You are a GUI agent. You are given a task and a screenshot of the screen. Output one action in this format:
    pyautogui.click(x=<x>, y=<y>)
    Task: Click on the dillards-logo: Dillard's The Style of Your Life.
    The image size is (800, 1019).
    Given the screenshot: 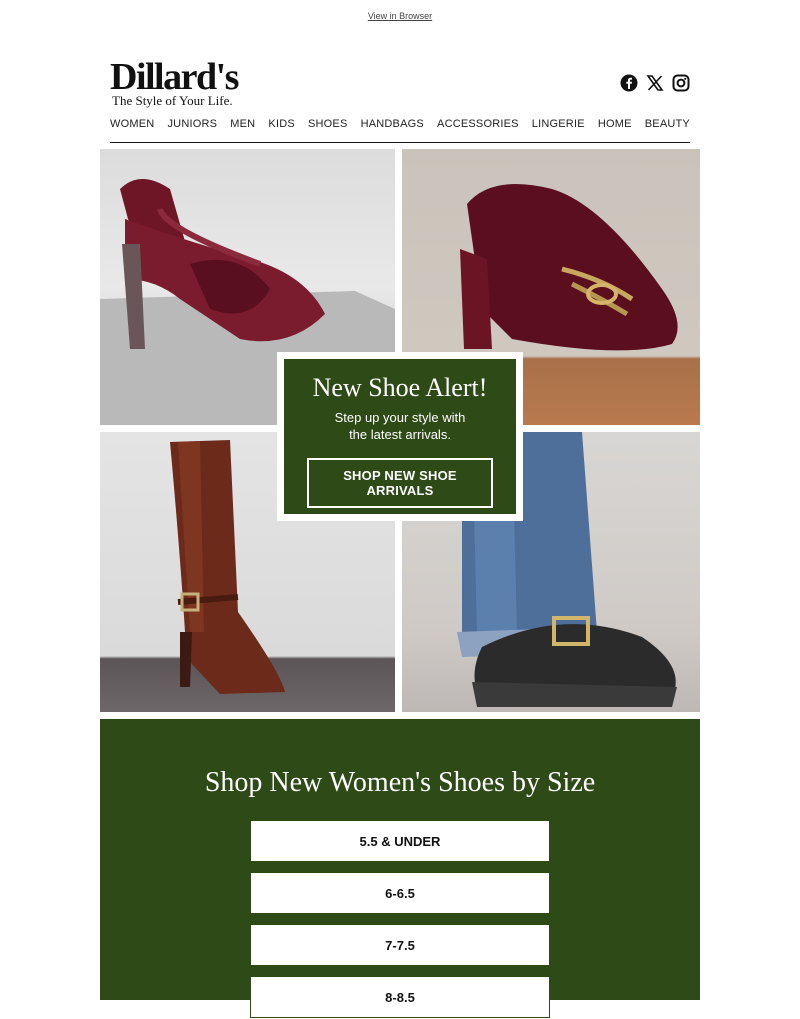 What is the action you would take?
    pyautogui.click(x=174, y=82)
    